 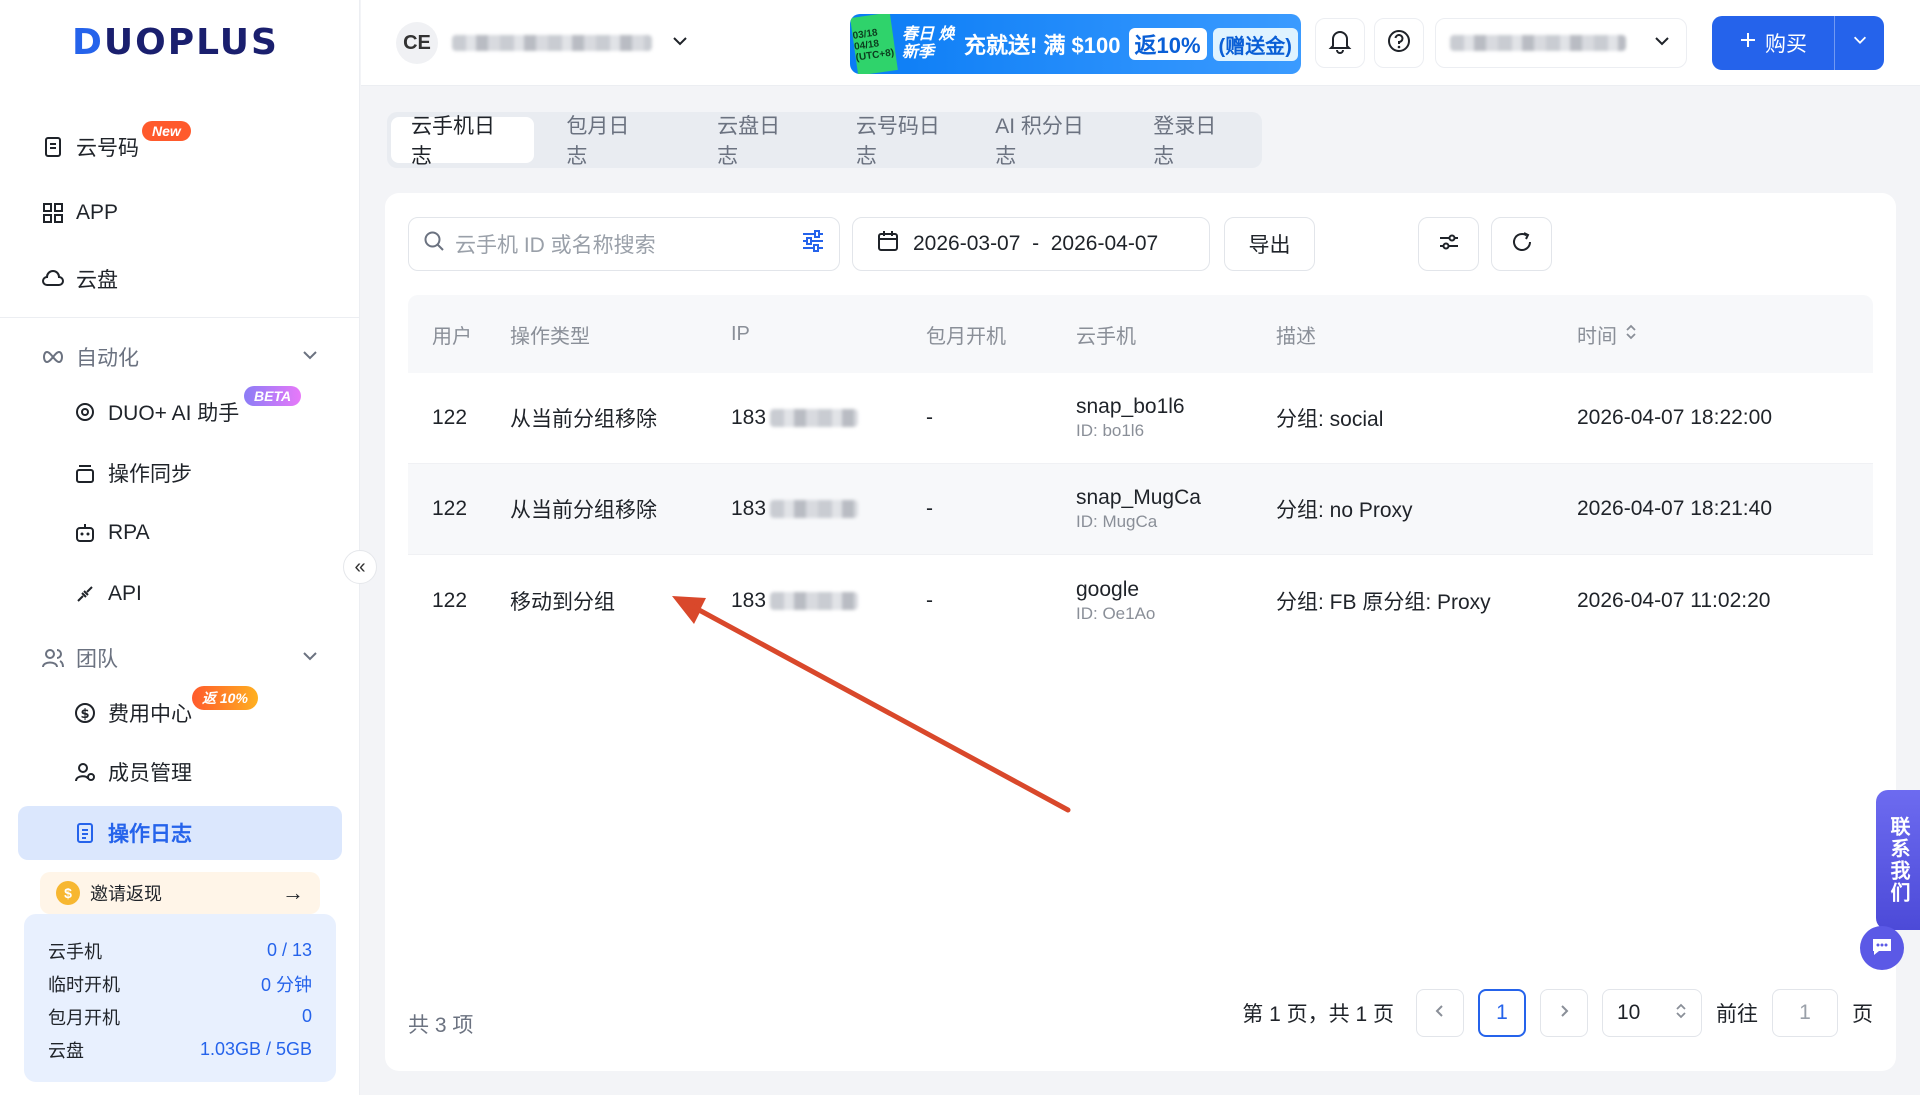 I want to click on promo-bonus: (赠送金), so click(x=1255, y=44).